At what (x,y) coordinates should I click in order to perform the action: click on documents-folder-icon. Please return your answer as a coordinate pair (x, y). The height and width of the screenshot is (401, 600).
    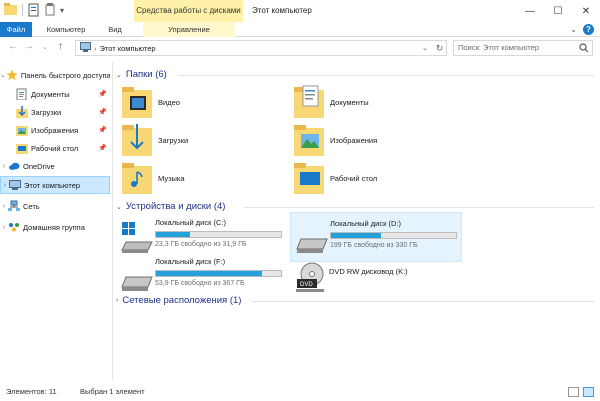
    Looking at the image, I should click on (310, 102).